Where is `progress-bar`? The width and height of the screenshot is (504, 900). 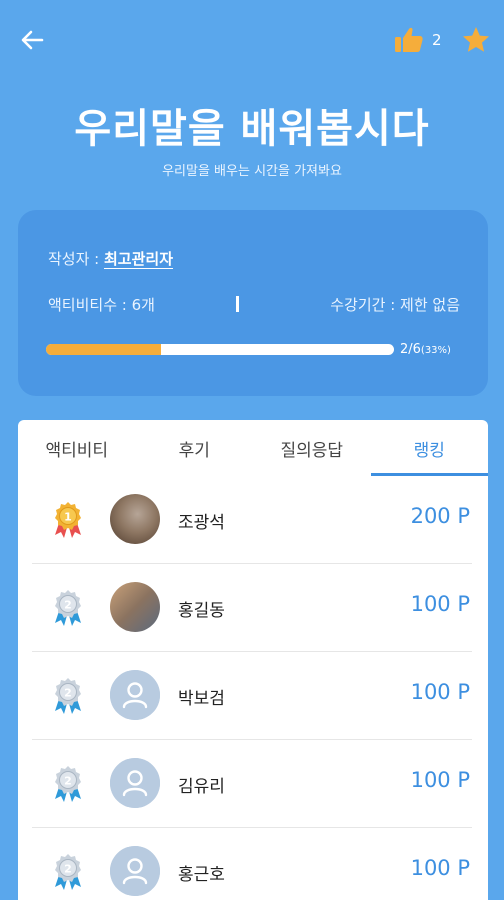 progress-bar is located at coordinates (220, 349).